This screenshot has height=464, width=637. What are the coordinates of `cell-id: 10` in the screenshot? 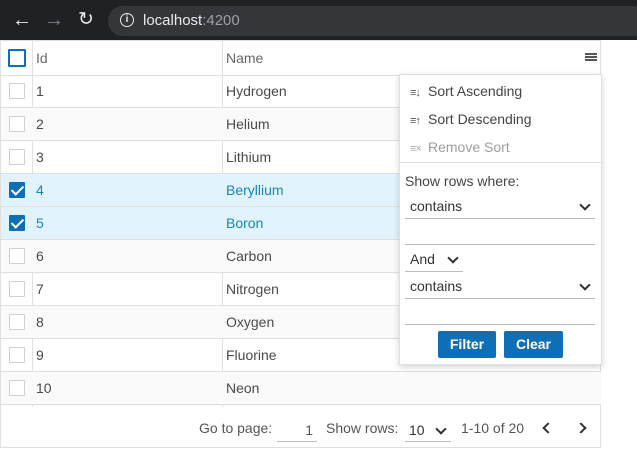 It's located at (44, 388).